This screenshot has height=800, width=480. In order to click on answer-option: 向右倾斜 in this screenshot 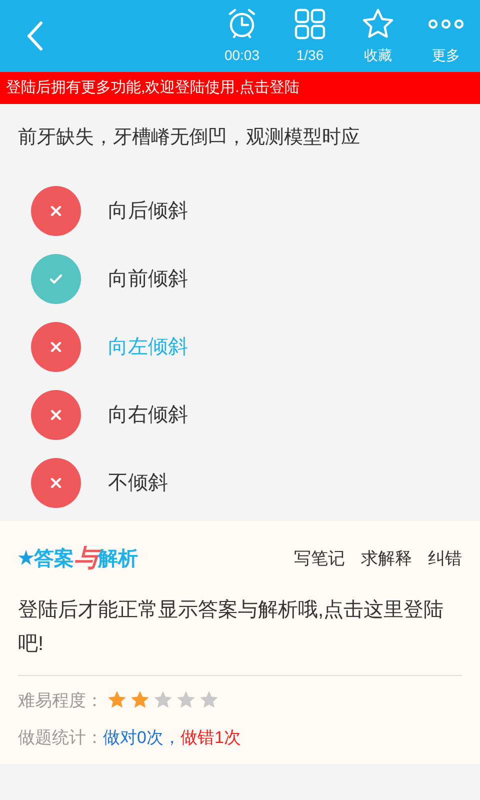, I will do `click(240, 414)`.